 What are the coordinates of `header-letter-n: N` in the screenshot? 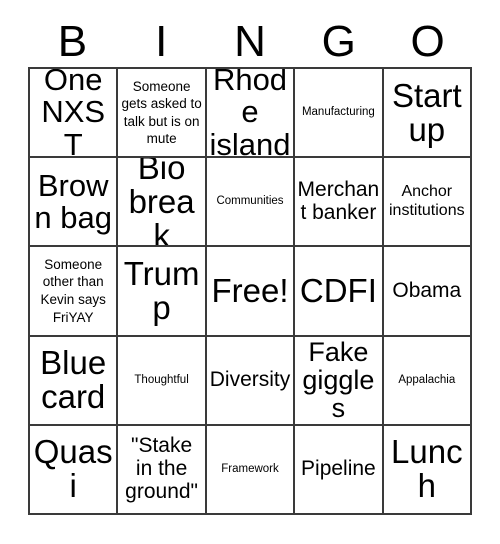 It's located at (250, 41).